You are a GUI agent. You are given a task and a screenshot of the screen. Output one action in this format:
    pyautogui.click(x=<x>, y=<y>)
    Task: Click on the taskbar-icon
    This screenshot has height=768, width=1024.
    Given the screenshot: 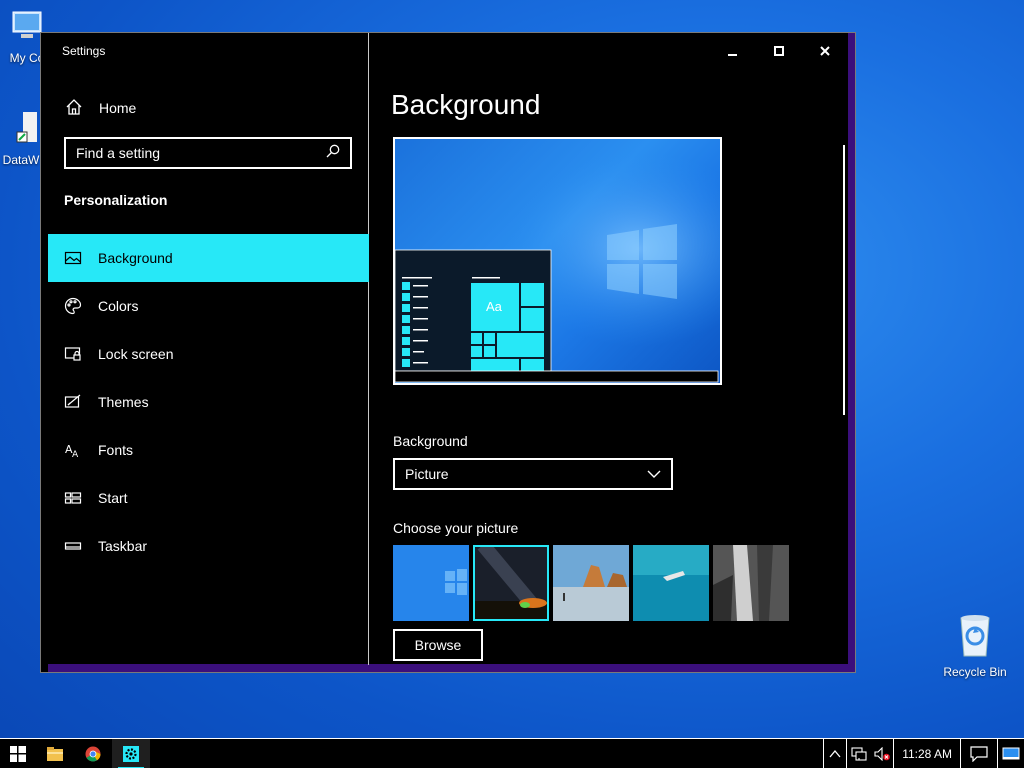 What is the action you would take?
    pyautogui.click(x=73, y=546)
    